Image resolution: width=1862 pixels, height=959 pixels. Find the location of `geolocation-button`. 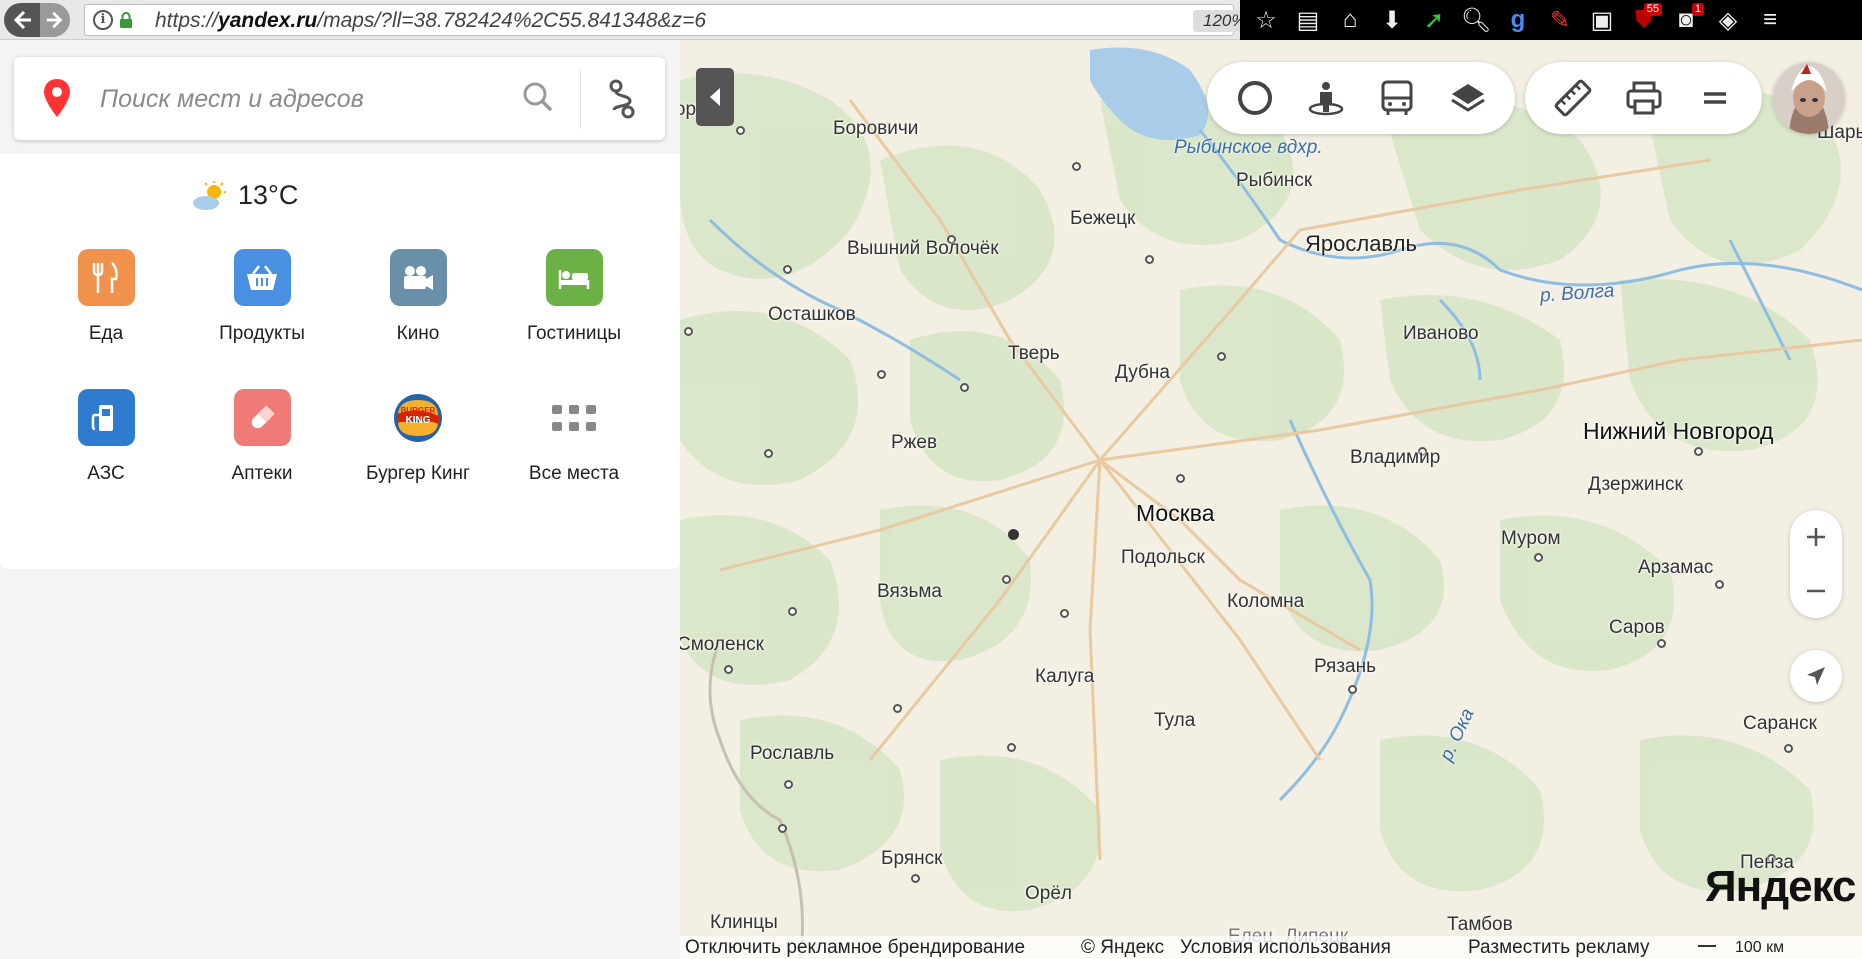

geolocation-button is located at coordinates (1816, 676).